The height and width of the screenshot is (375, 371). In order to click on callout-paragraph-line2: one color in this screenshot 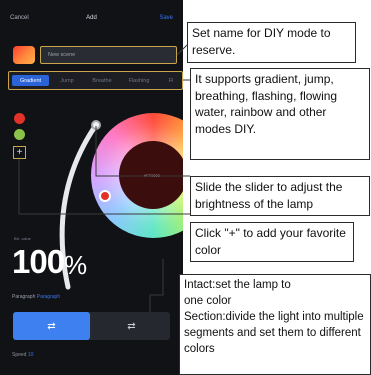, I will do `click(208, 301)`.